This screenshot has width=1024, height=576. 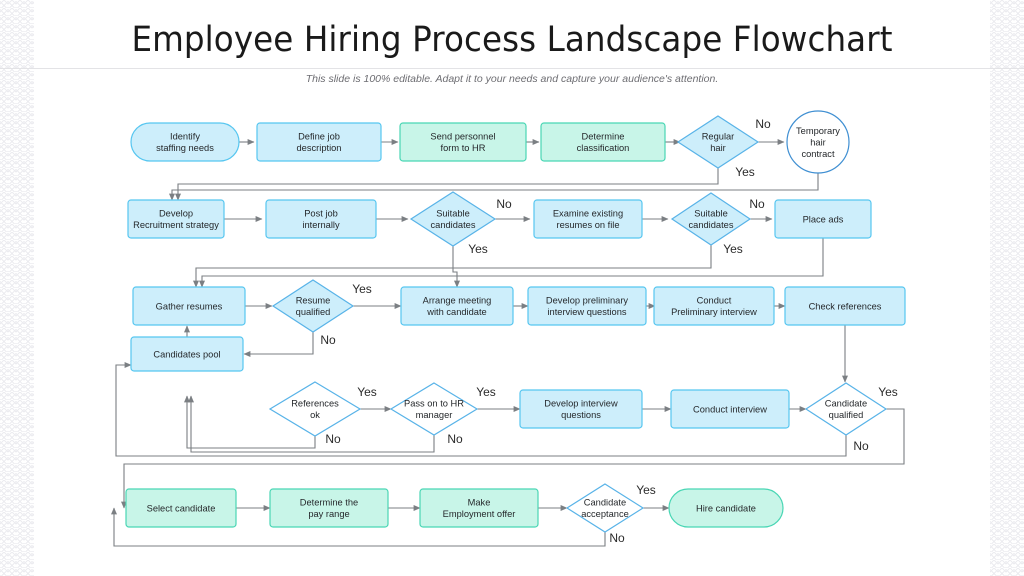 I want to click on edge-label-references_ok_yes: Yes, so click(x=367, y=392).